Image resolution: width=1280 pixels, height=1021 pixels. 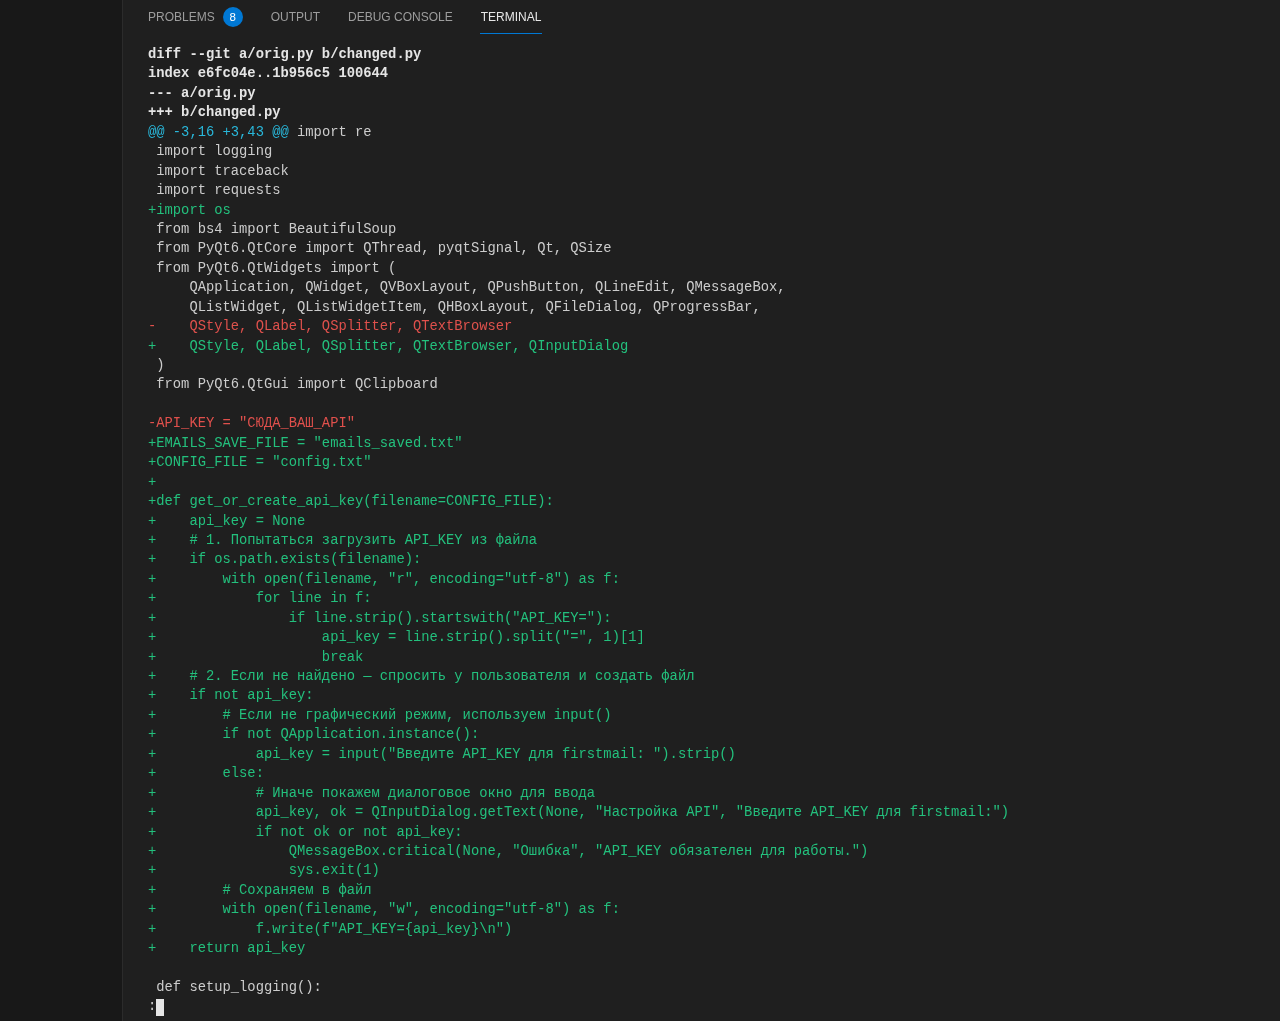 I want to click on code-line: import traceback, so click(x=222, y=171).